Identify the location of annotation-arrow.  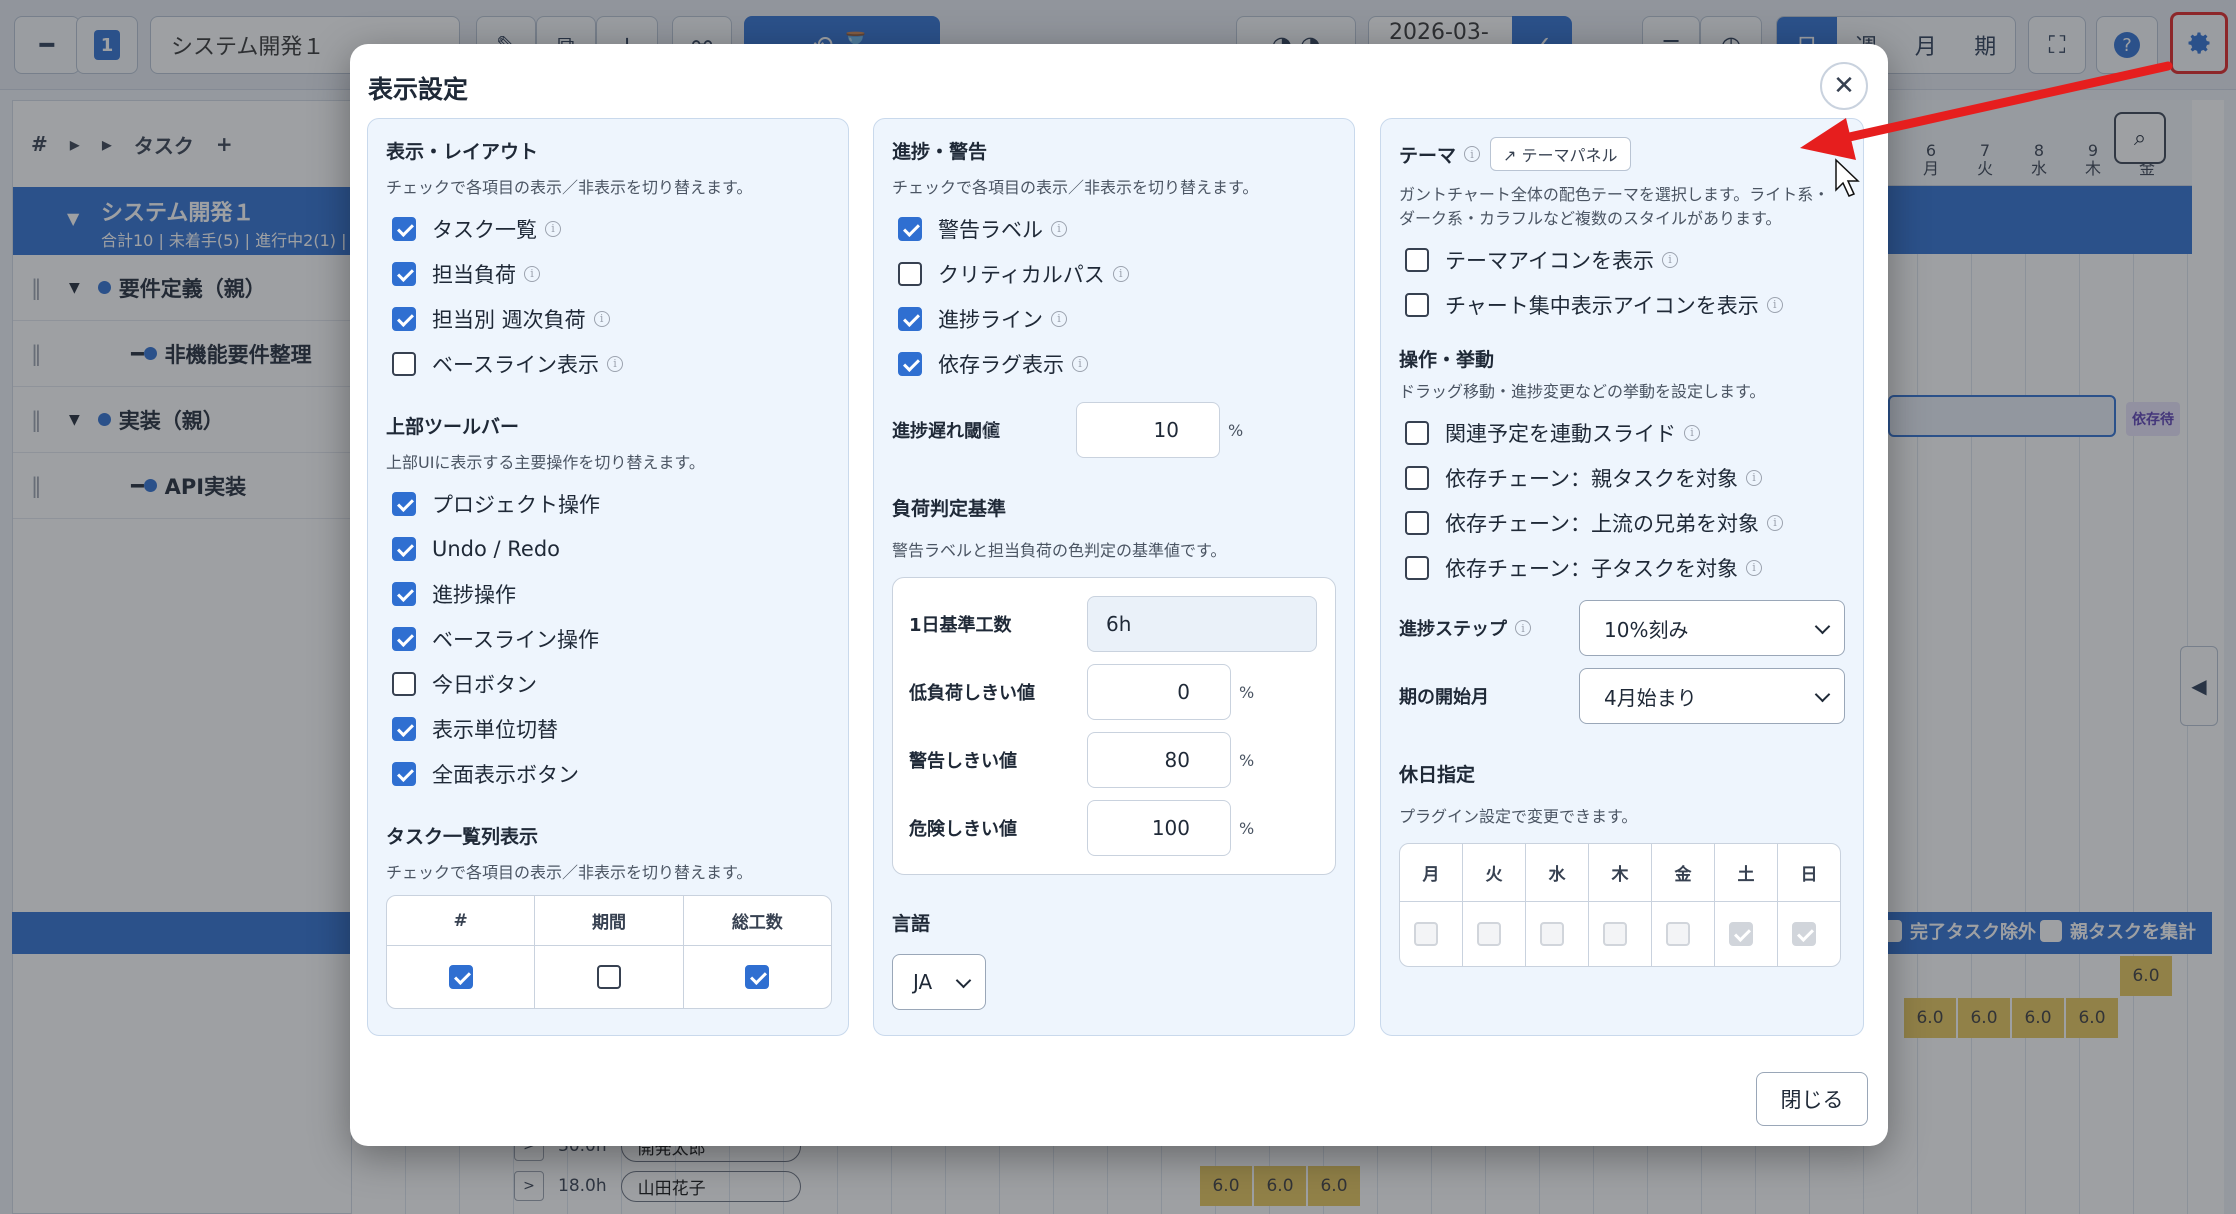
(1986, 129).